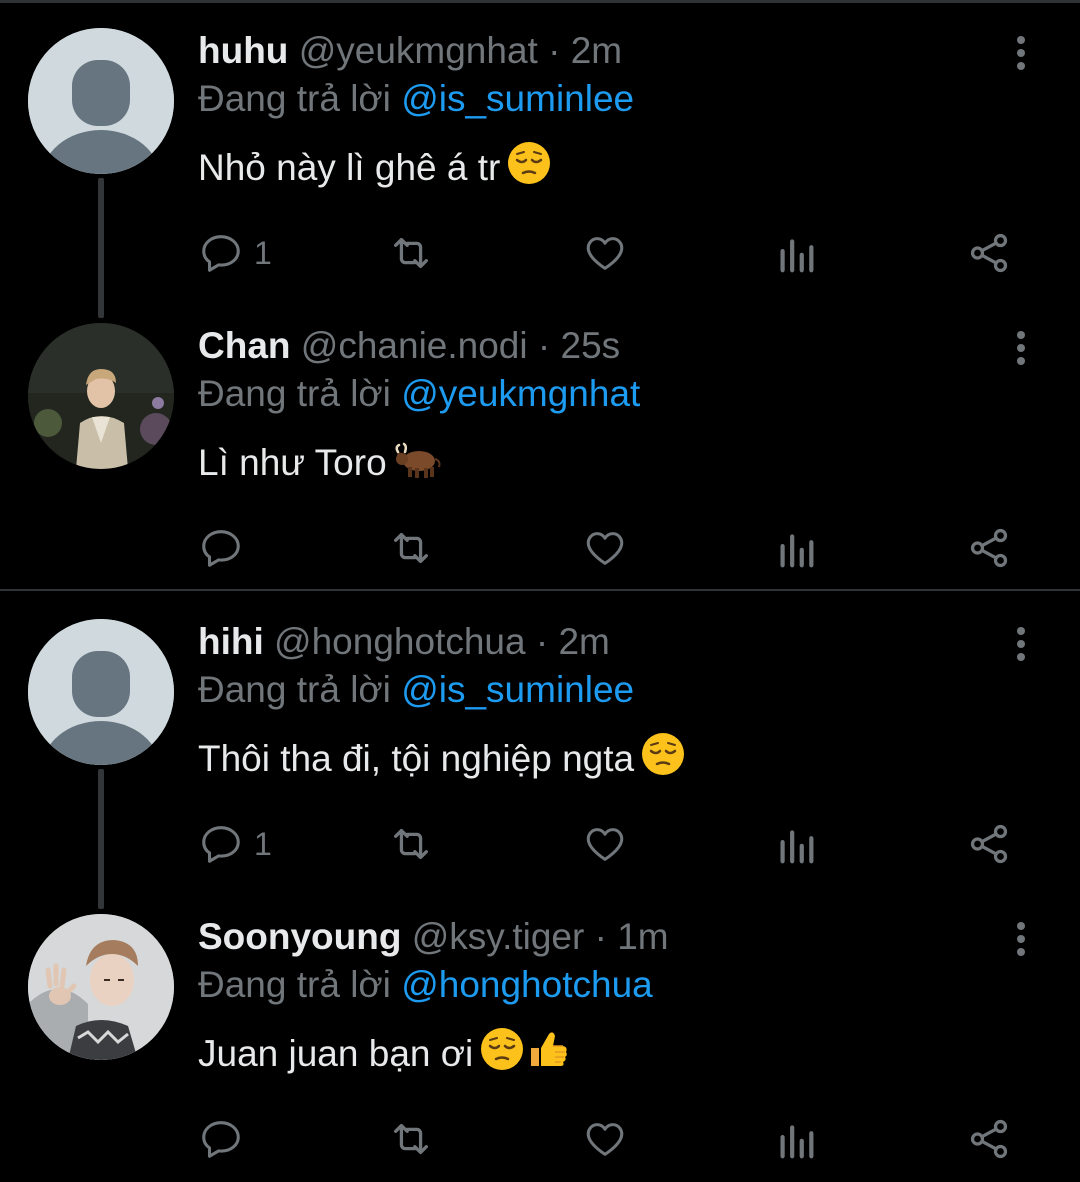 Image resolution: width=1080 pixels, height=1182 pixels. I want to click on display-name: Chan, so click(244, 345).